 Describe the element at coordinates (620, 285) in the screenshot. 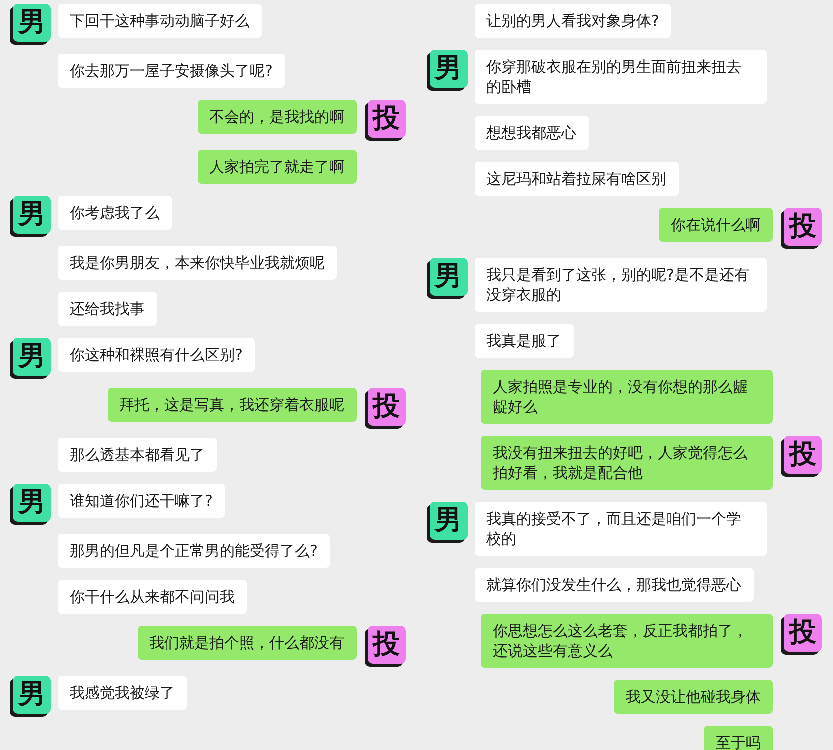

I see `message-bubble: 我只是看到了这张，别的呢?是不是还有没穿衣服的` at that location.